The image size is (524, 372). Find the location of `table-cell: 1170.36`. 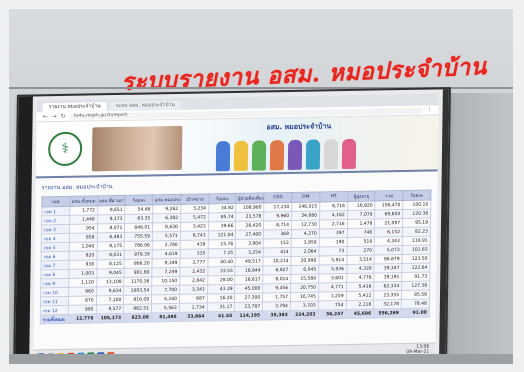

table-cell: 1170.36 is located at coordinates (138, 281).